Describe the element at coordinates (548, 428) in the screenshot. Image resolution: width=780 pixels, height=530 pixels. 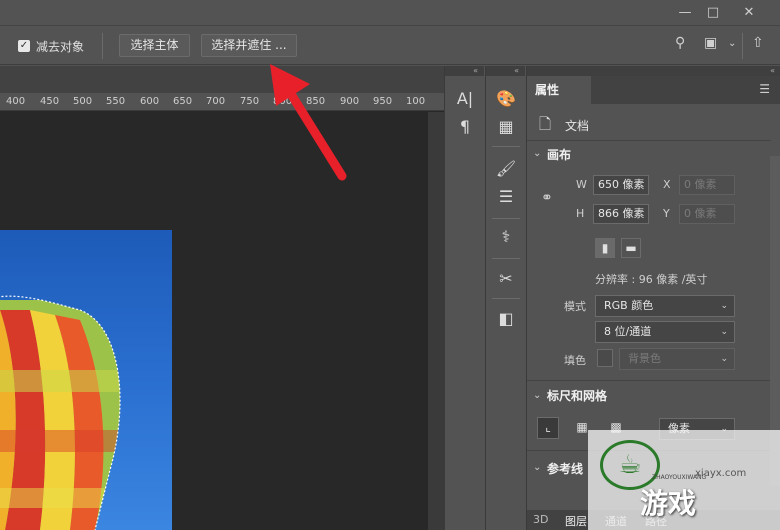
I see `ruler-icon: ⌞` at that location.